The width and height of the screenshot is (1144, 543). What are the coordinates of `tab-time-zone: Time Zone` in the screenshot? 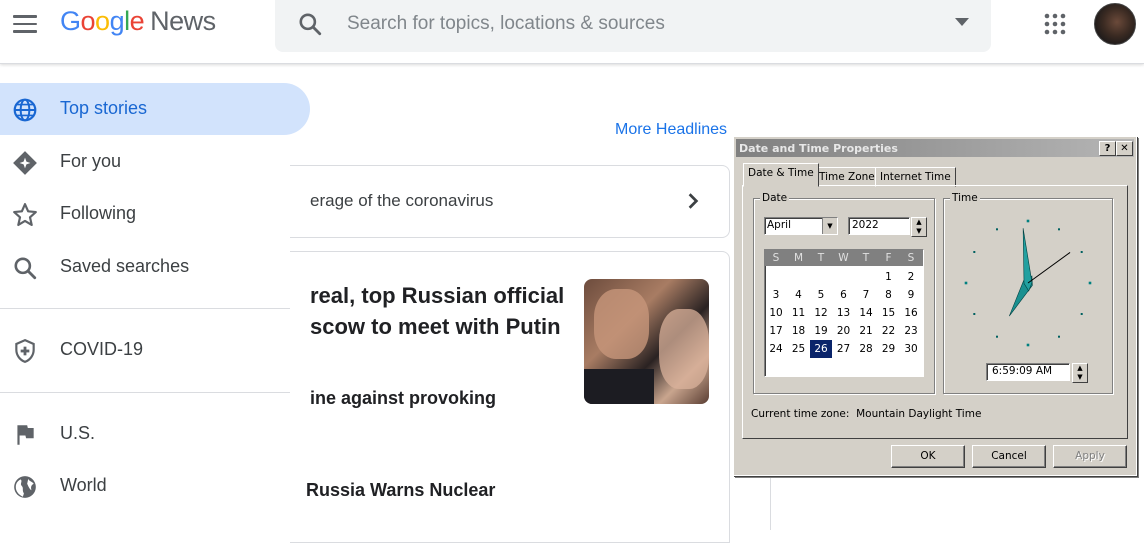 It's located at (847, 177).